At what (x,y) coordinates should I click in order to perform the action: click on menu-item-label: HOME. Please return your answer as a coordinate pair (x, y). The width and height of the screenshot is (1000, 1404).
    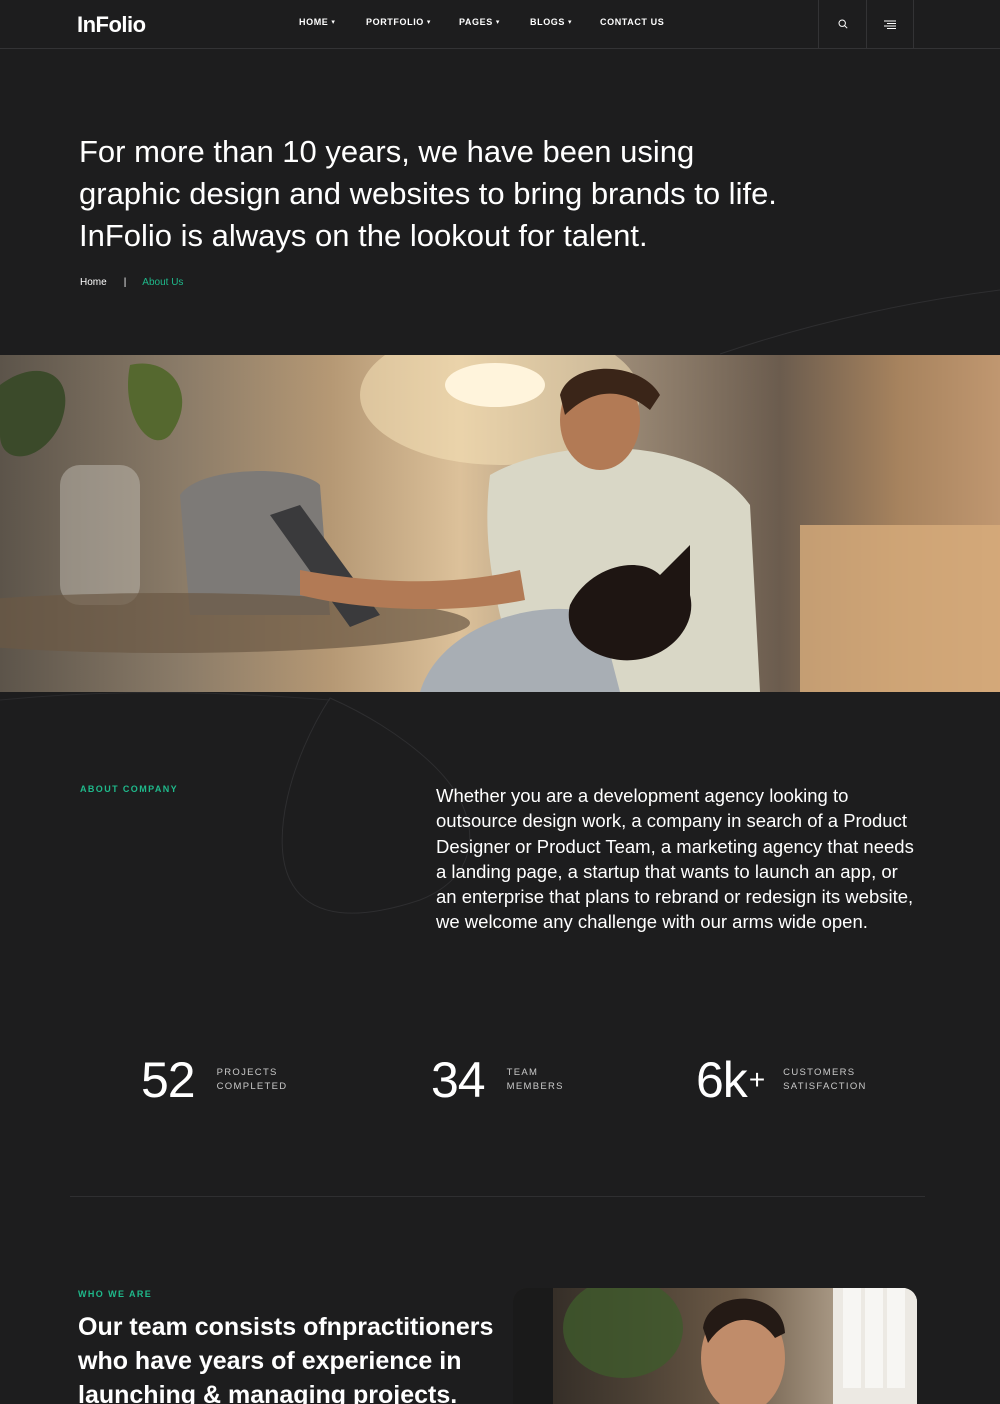
    Looking at the image, I should click on (314, 22).